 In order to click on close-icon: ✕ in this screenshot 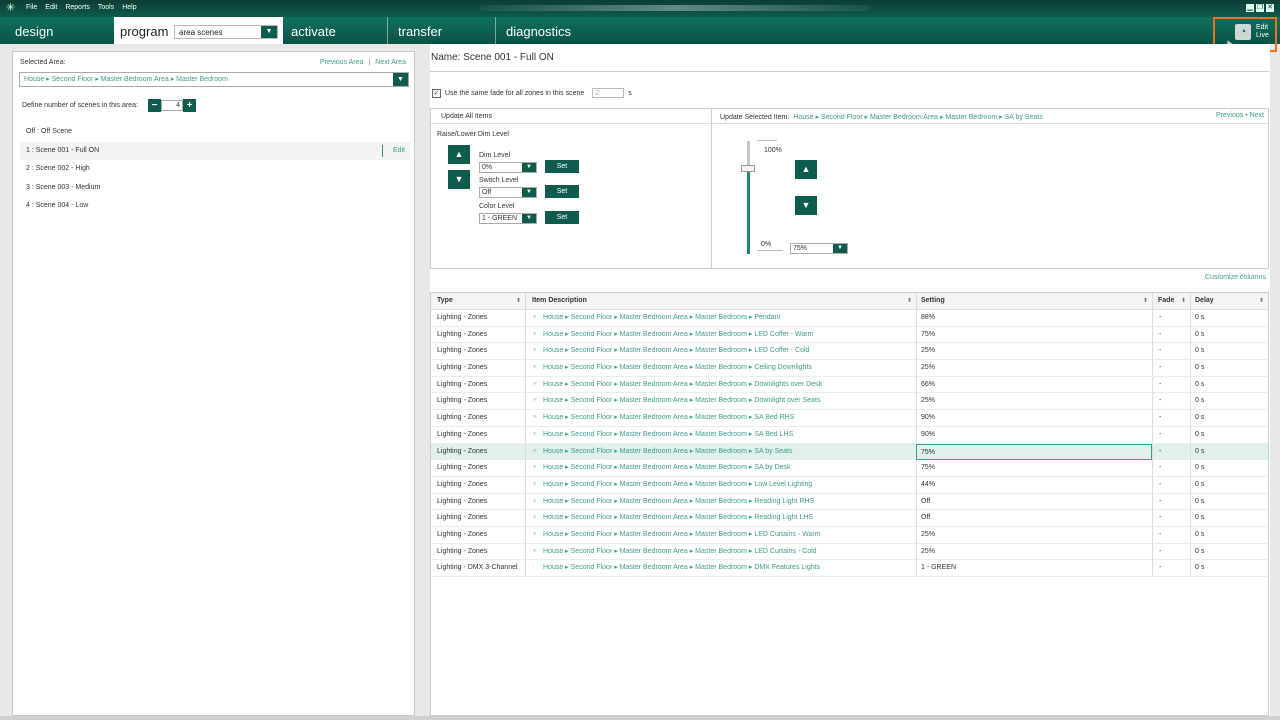, I will do `click(1270, 8)`.